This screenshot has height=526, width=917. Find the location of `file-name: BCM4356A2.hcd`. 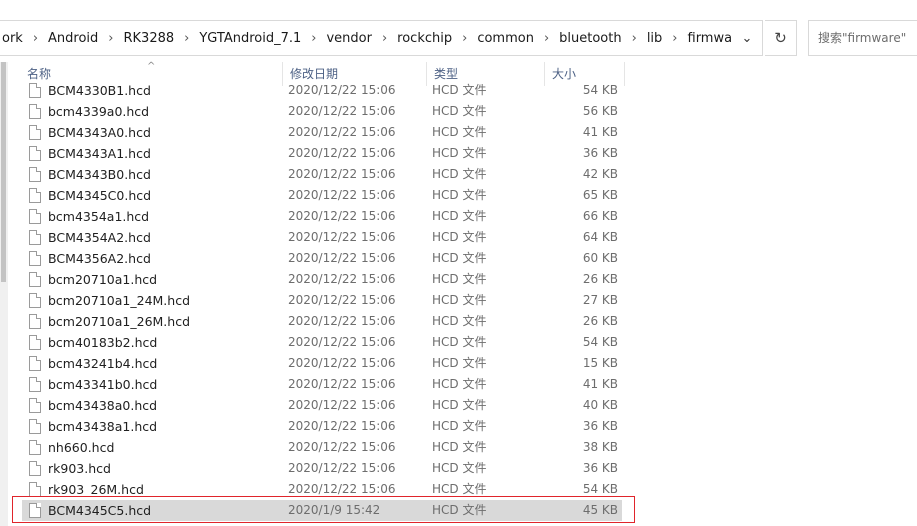

file-name: BCM4356A2.hcd is located at coordinates (99, 258).